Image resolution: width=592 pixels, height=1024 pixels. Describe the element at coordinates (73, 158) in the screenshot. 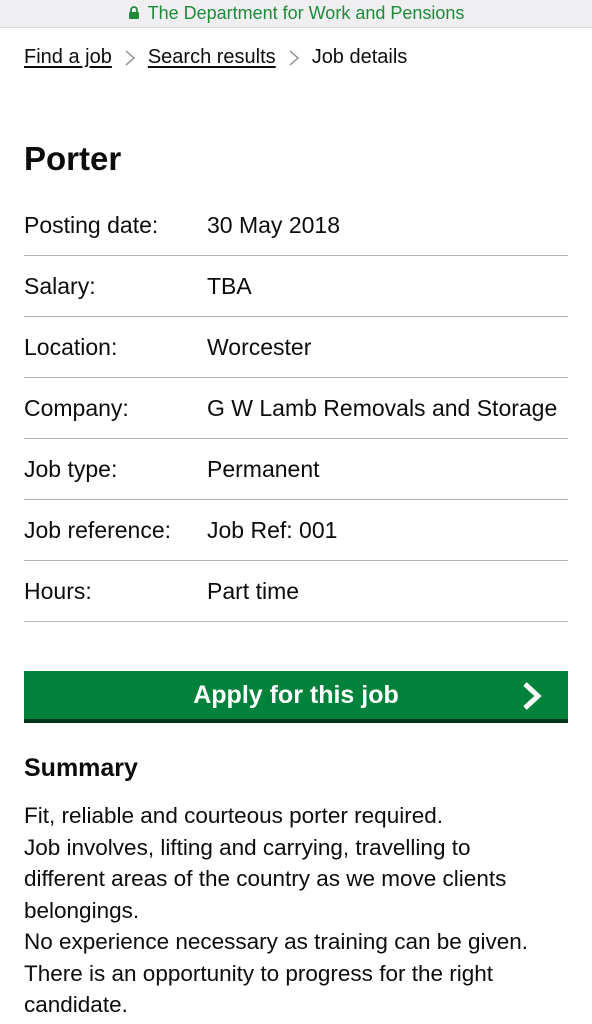

I see `page-title: Porter` at that location.